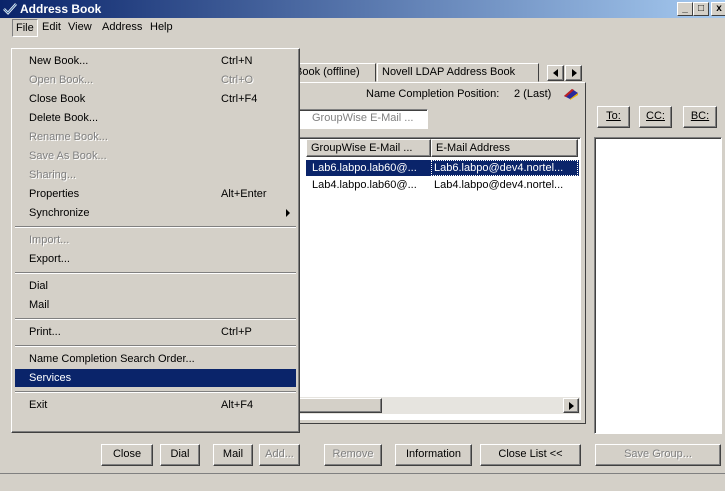 This screenshot has width=725, height=491. I want to click on file-menu-item-open-book: Open Book... Ctrl+O, so click(155, 80).